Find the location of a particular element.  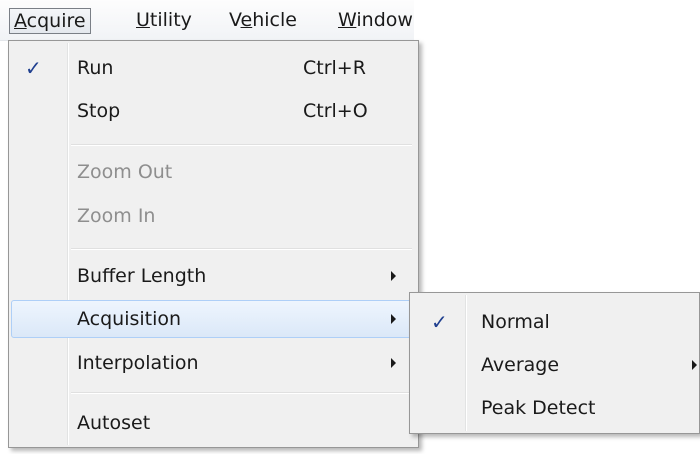

menu-window-label: indow is located at coordinates (384, 20).